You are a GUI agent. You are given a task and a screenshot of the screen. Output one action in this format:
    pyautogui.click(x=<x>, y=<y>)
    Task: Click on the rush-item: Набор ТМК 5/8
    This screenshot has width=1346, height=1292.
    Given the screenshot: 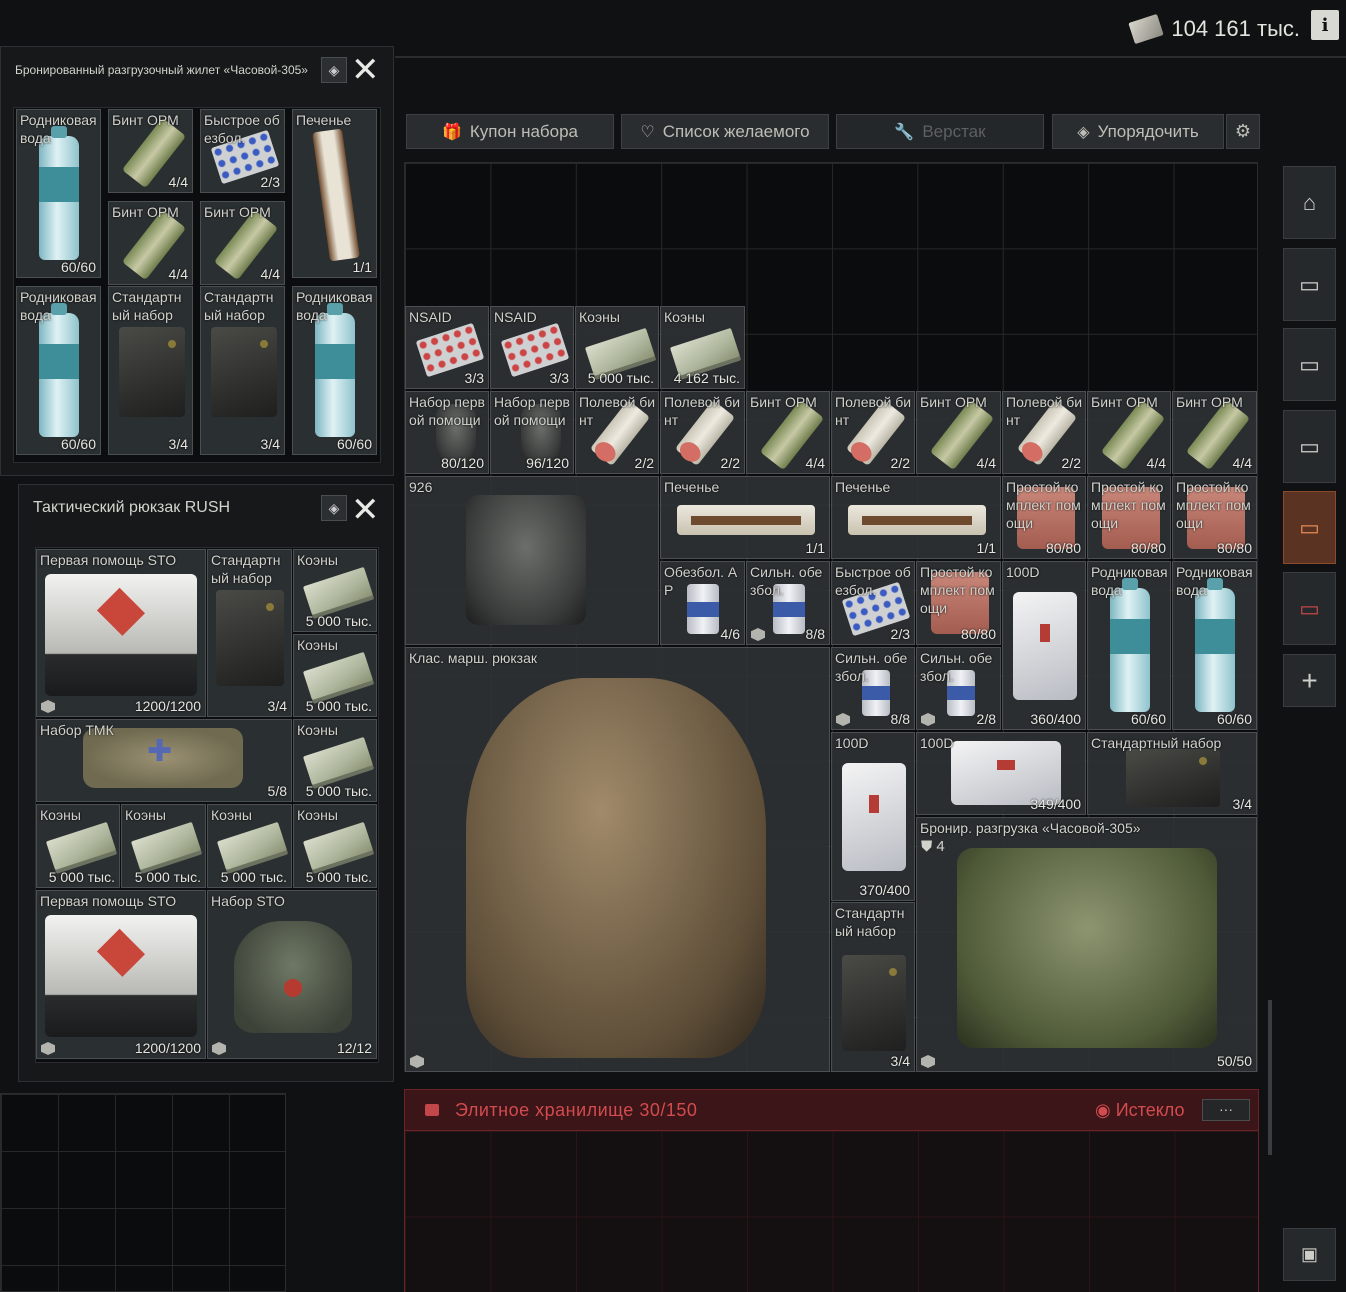 What is the action you would take?
    pyautogui.click(x=164, y=760)
    